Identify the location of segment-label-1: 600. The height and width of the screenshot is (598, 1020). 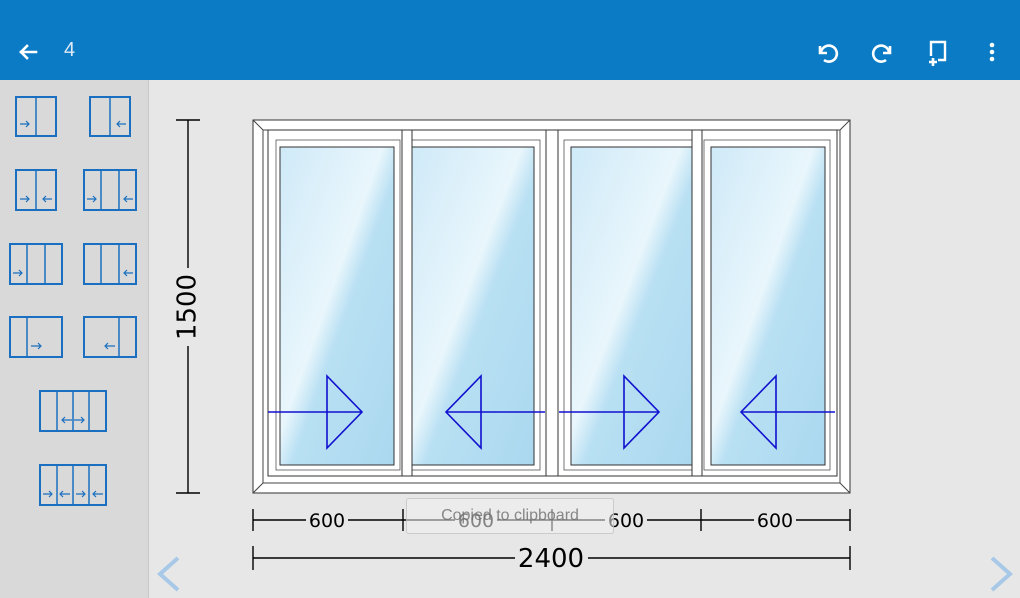
(327, 521).